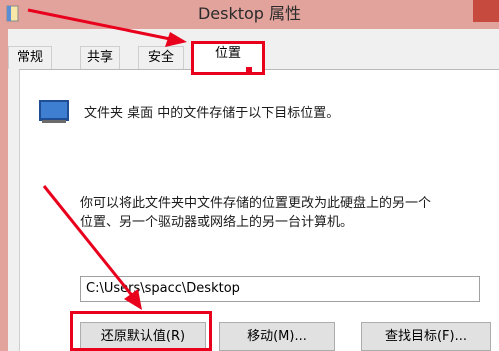  I want to click on restore-default-button: 还原默认值(R), so click(143, 336).